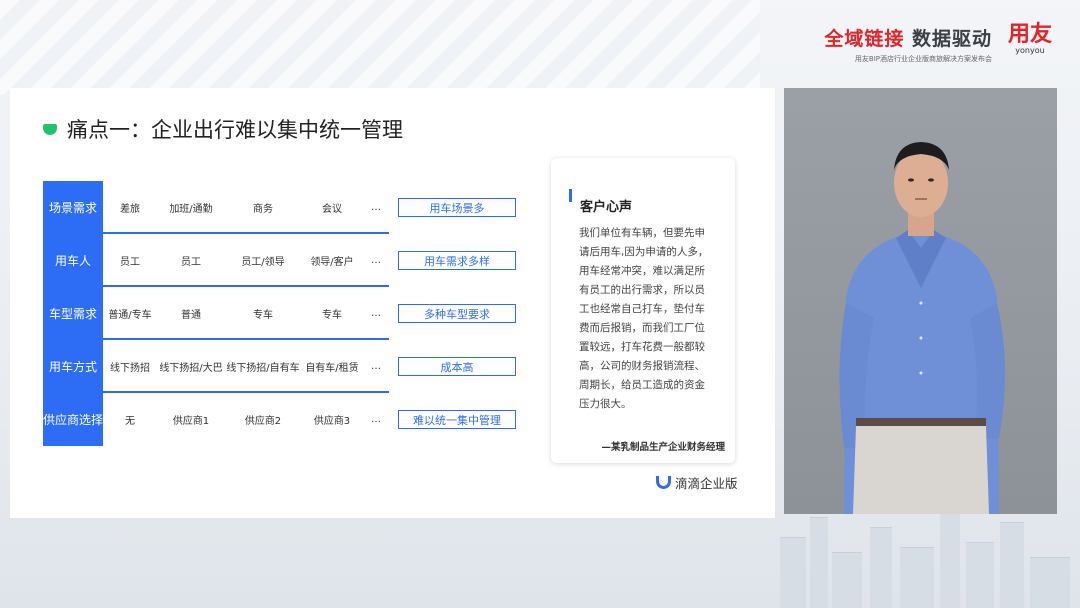  What do you see at coordinates (457, 419) in the screenshot?
I see `row-result: 难以统一集中管理` at bounding box center [457, 419].